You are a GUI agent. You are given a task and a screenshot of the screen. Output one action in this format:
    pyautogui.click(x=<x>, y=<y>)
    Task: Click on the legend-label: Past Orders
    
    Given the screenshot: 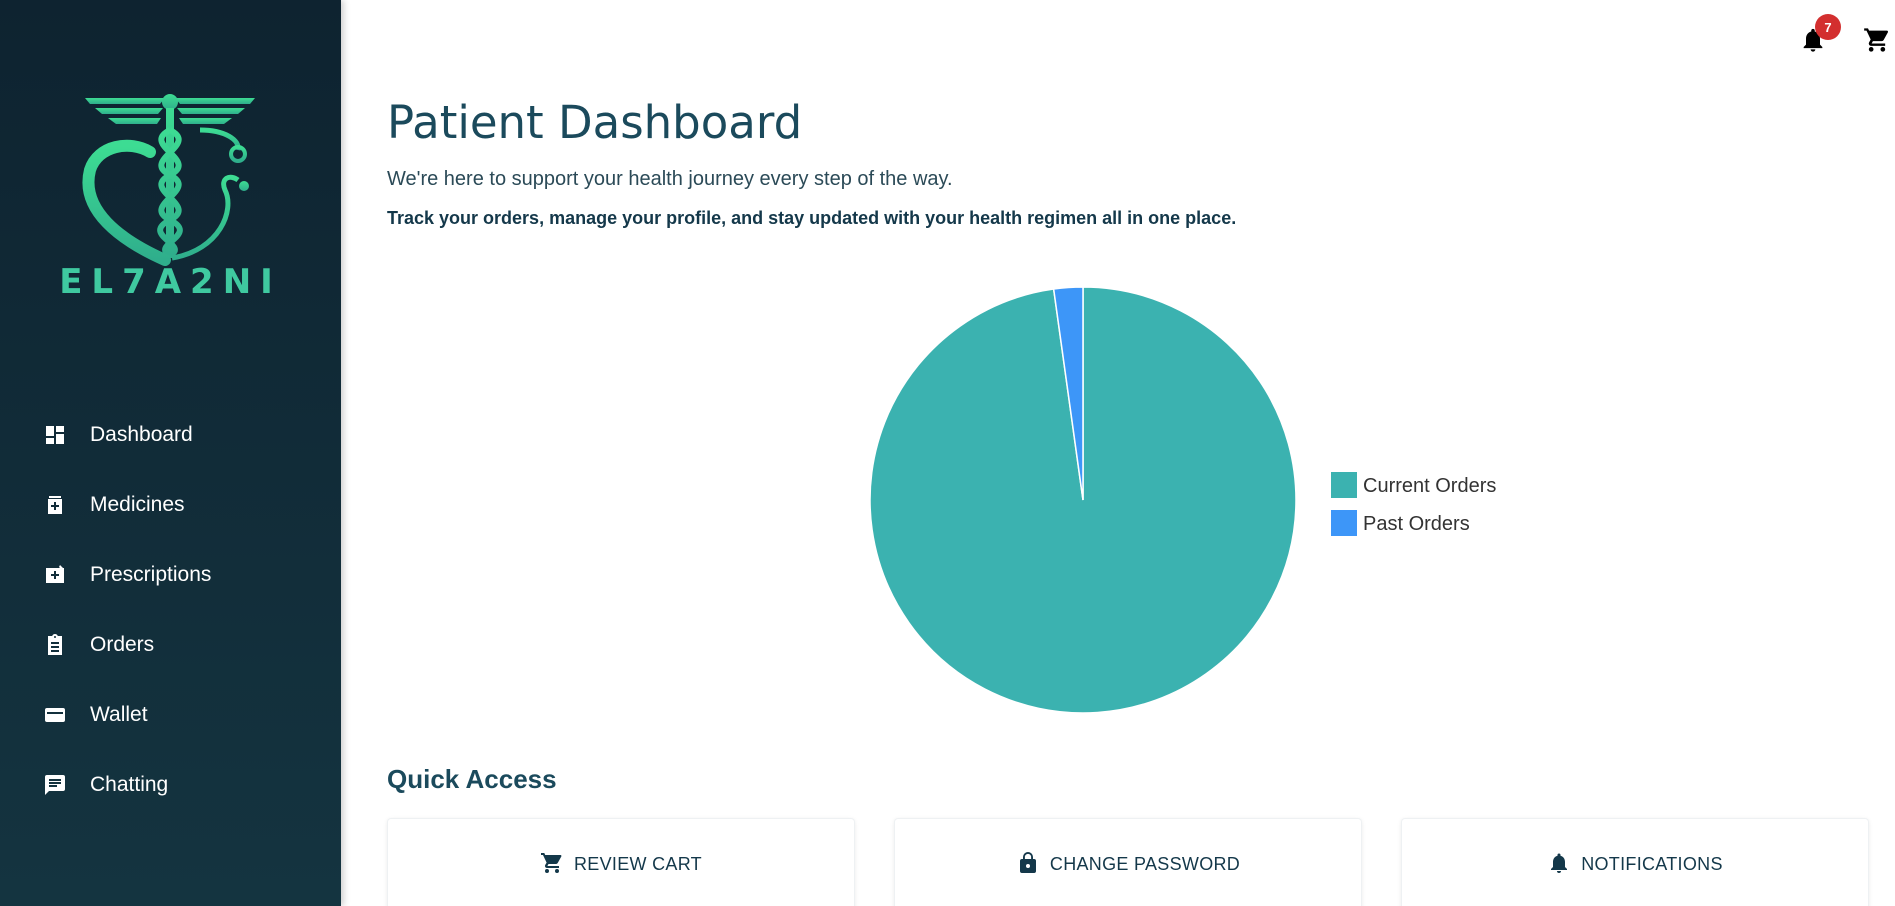 What is the action you would take?
    pyautogui.click(x=1416, y=524)
    